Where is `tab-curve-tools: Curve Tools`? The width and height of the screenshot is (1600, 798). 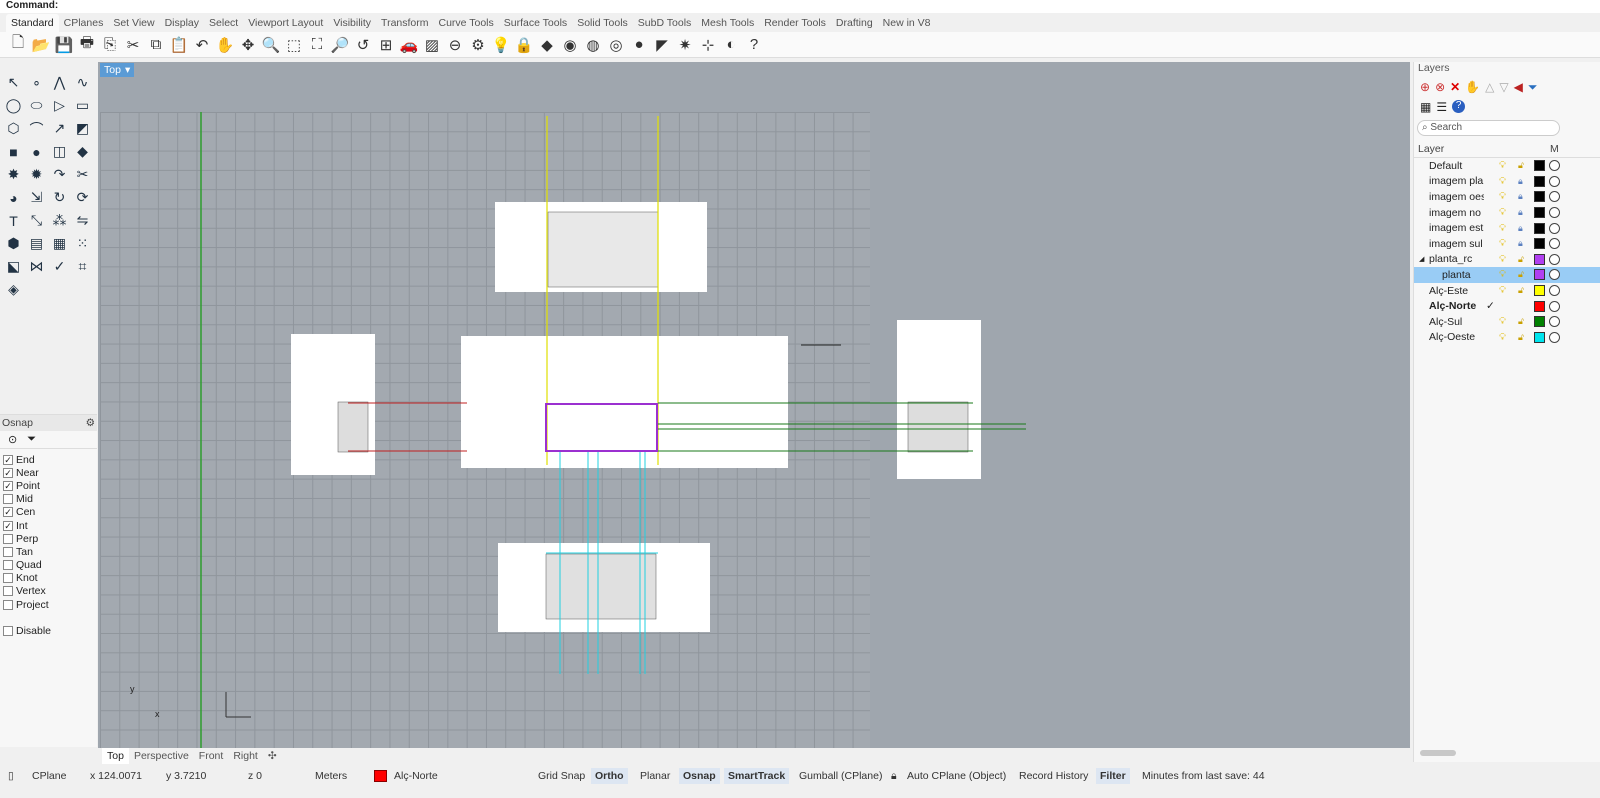 tab-curve-tools: Curve Tools is located at coordinates (466, 23).